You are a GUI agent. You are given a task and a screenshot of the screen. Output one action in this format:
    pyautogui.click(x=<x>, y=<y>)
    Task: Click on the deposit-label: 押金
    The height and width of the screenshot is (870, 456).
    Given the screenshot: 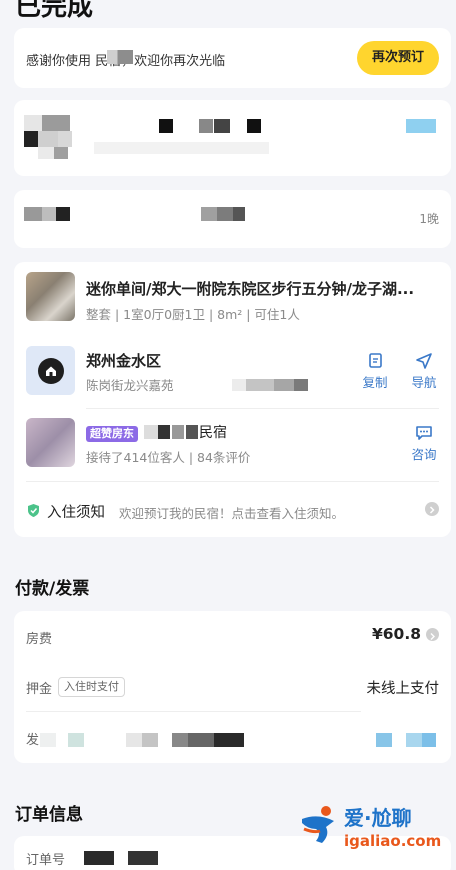 What is the action you would take?
    pyautogui.click(x=39, y=689)
    